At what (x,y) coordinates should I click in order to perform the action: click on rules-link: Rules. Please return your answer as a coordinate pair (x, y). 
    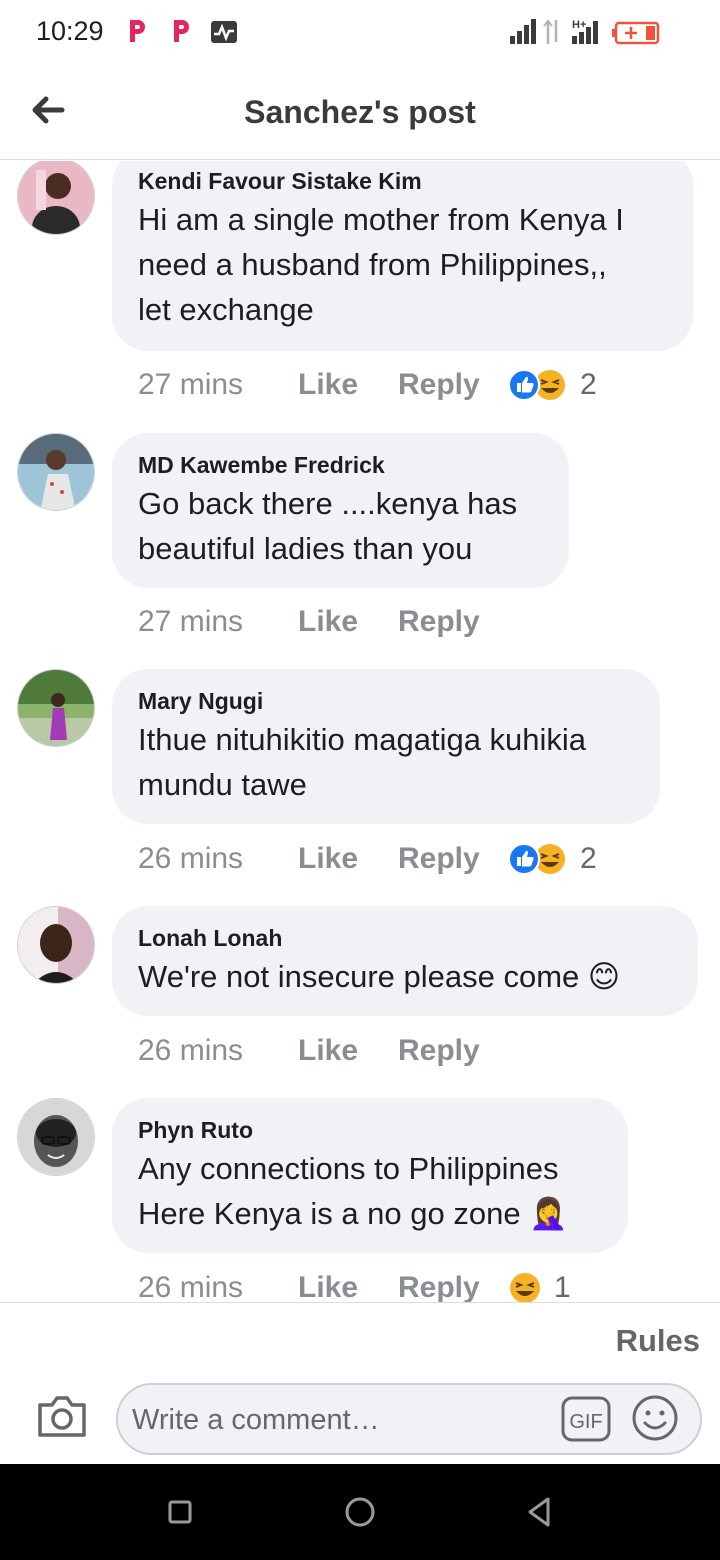
    Looking at the image, I should click on (658, 1341).